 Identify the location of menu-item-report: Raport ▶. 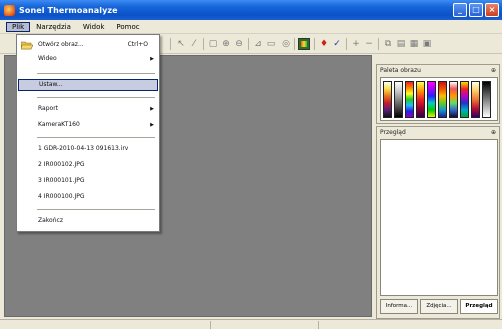
(88, 109).